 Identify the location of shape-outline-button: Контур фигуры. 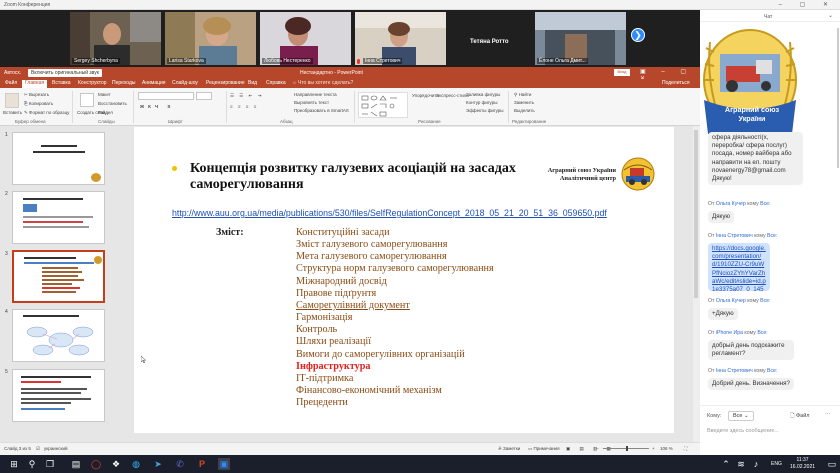
(481, 102).